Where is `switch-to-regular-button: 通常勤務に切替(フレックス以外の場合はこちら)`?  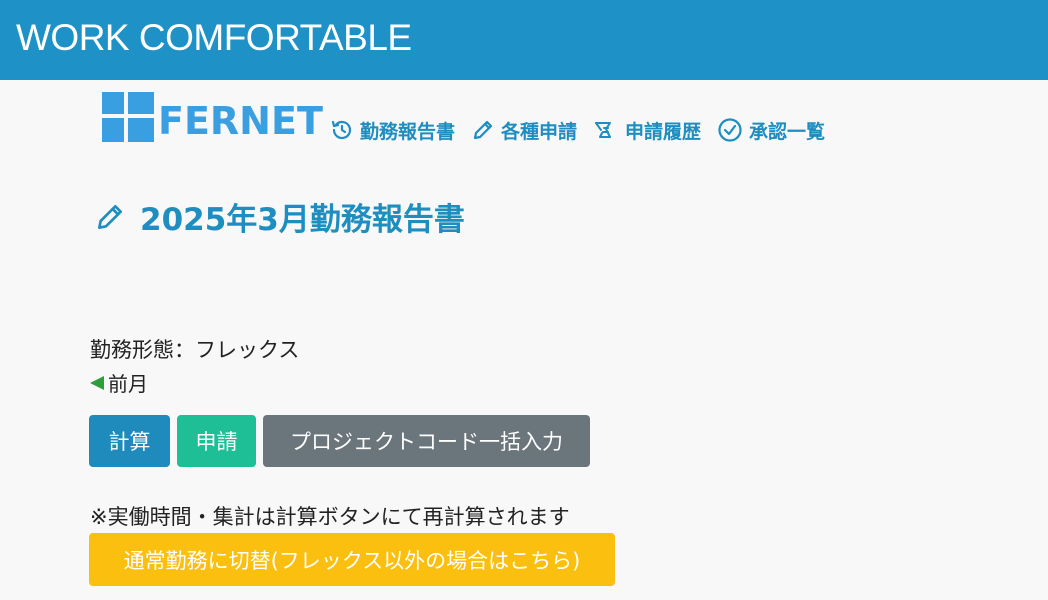
switch-to-regular-button: 通常勤務に切替(フレックス以外の場合はこちら) is located at coordinates (352, 559).